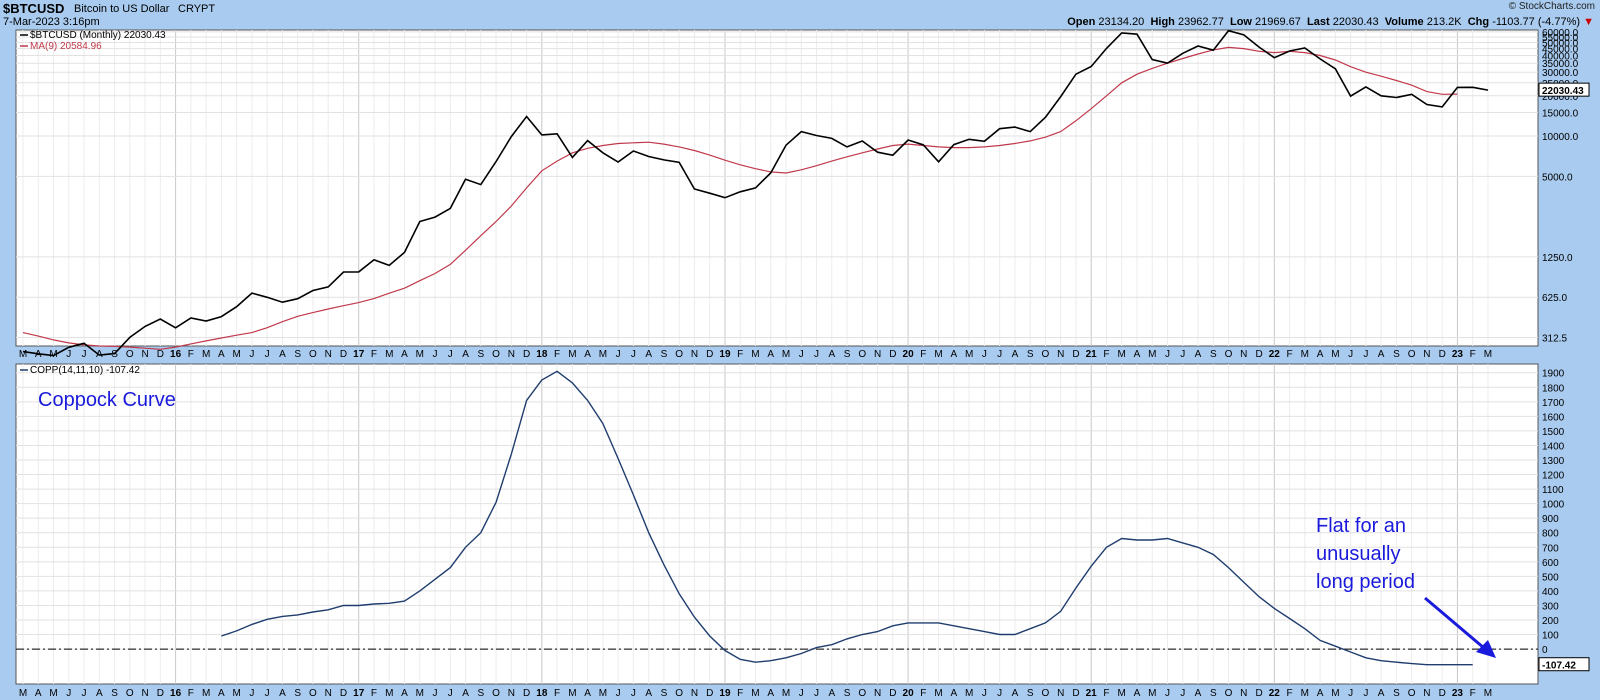 The image size is (1600, 700). Describe the element at coordinates (1563, 91) in the screenshot. I see `price-last-label: 22030.43` at that location.